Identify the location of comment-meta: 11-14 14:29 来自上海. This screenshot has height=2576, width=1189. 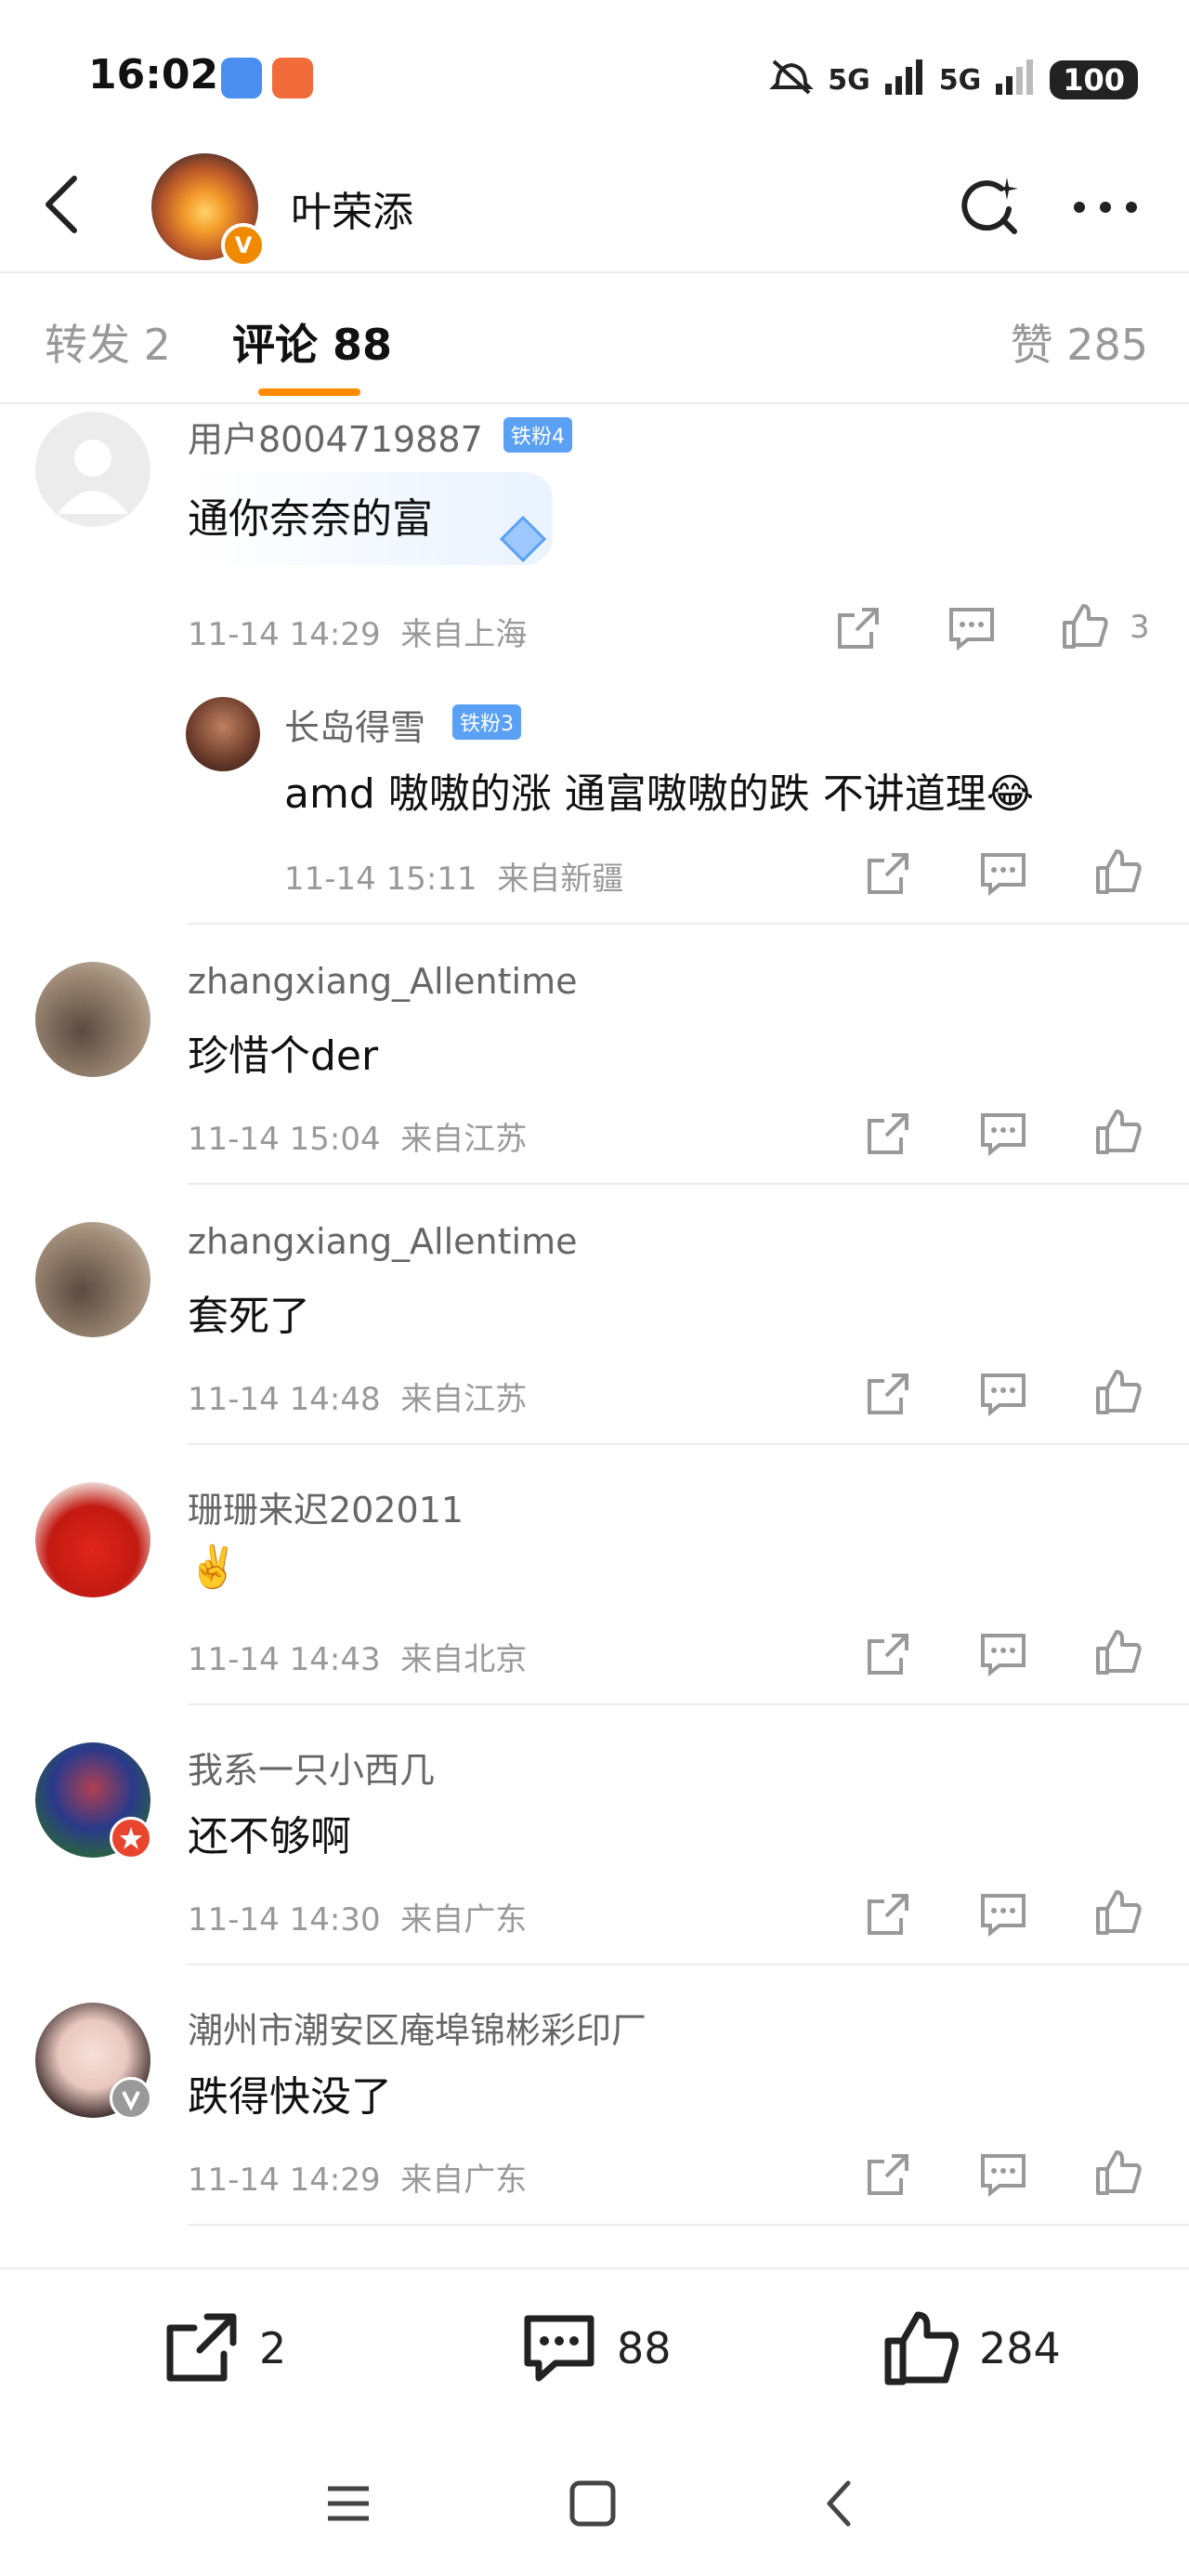
(357, 631).